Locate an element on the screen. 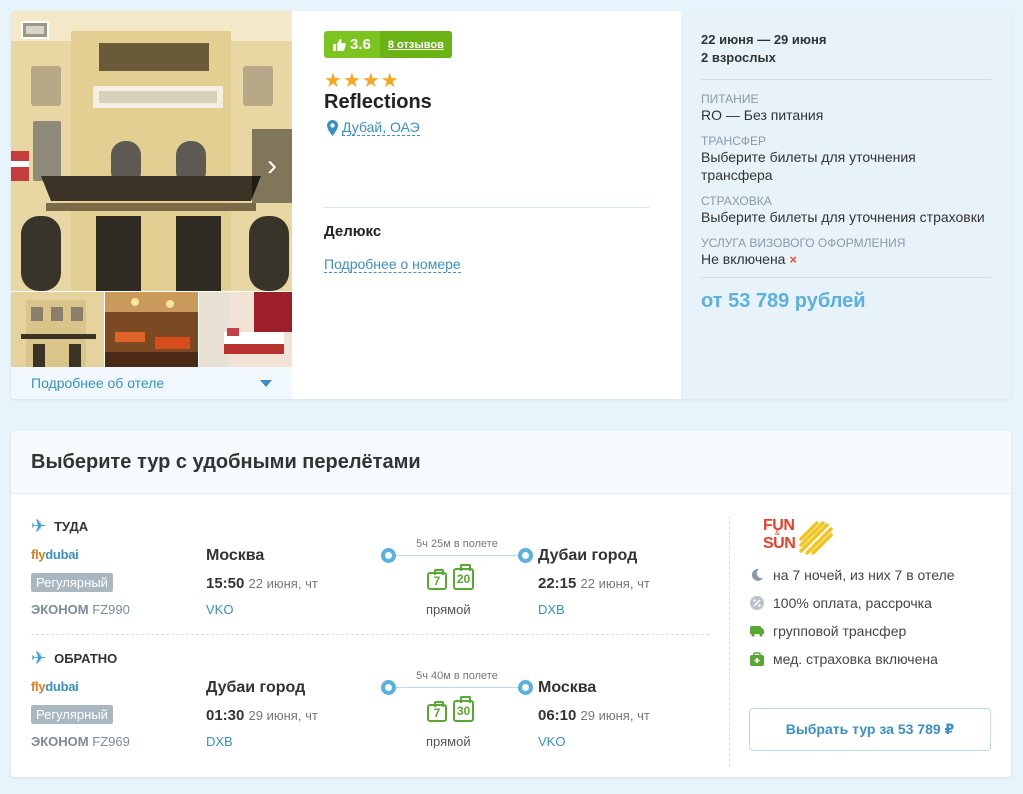 This screenshot has height=794, width=1023. flight-duration: 5ч 40м в полете is located at coordinates (457, 676).